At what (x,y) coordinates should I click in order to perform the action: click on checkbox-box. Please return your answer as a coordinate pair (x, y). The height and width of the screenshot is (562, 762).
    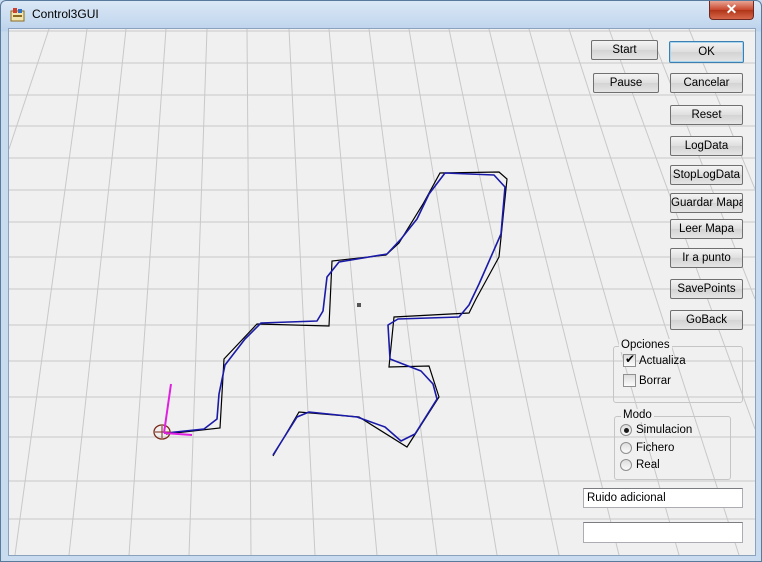
    Looking at the image, I should click on (629, 380).